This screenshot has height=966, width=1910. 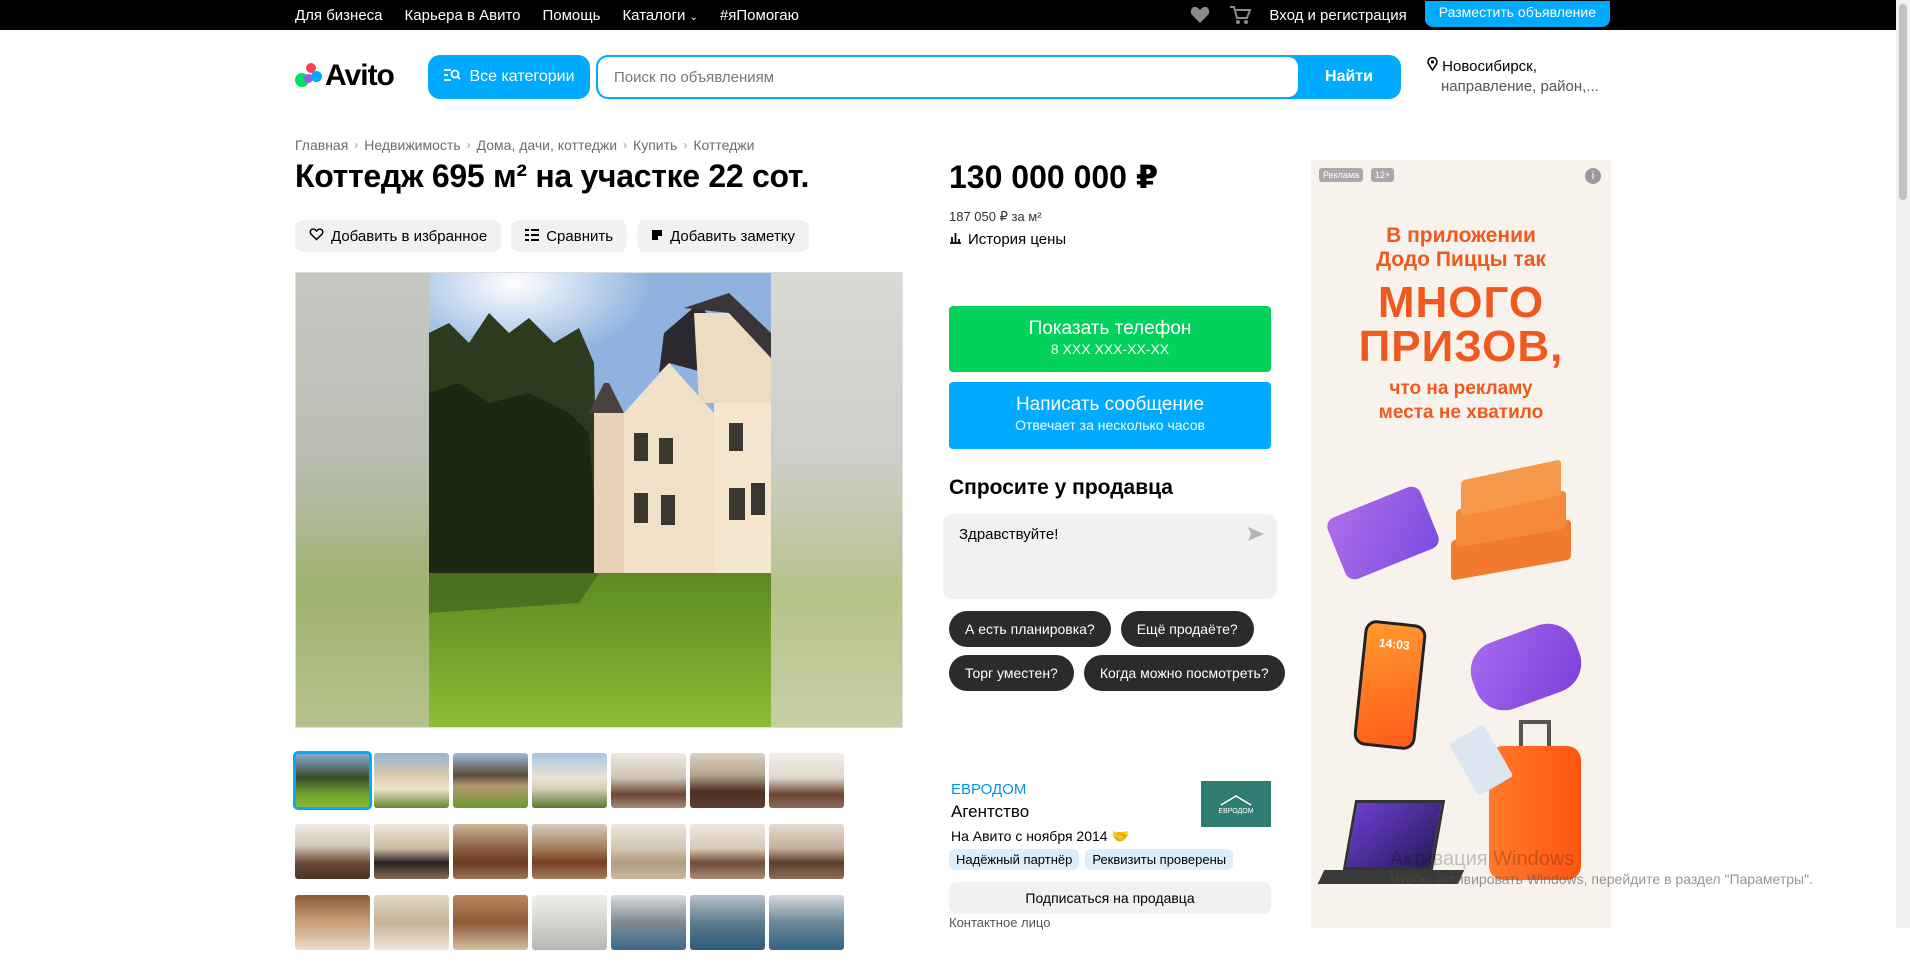 I want to click on link-help: Помощь, so click(x=572, y=15).